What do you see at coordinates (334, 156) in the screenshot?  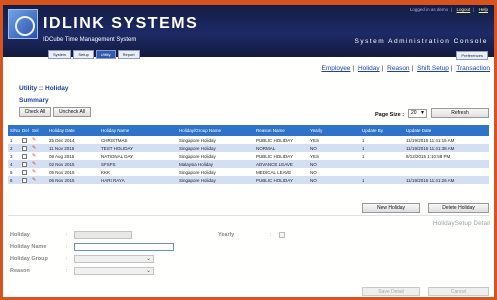 I see `cell-yearly: YES` at bounding box center [334, 156].